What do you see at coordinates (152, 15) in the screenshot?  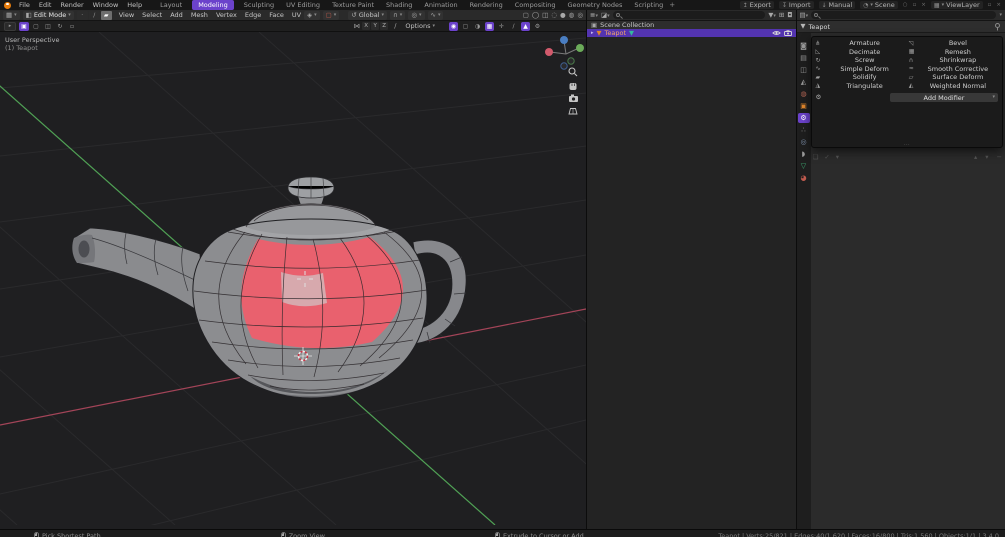 I see `viewport-menu-item: Select` at bounding box center [152, 15].